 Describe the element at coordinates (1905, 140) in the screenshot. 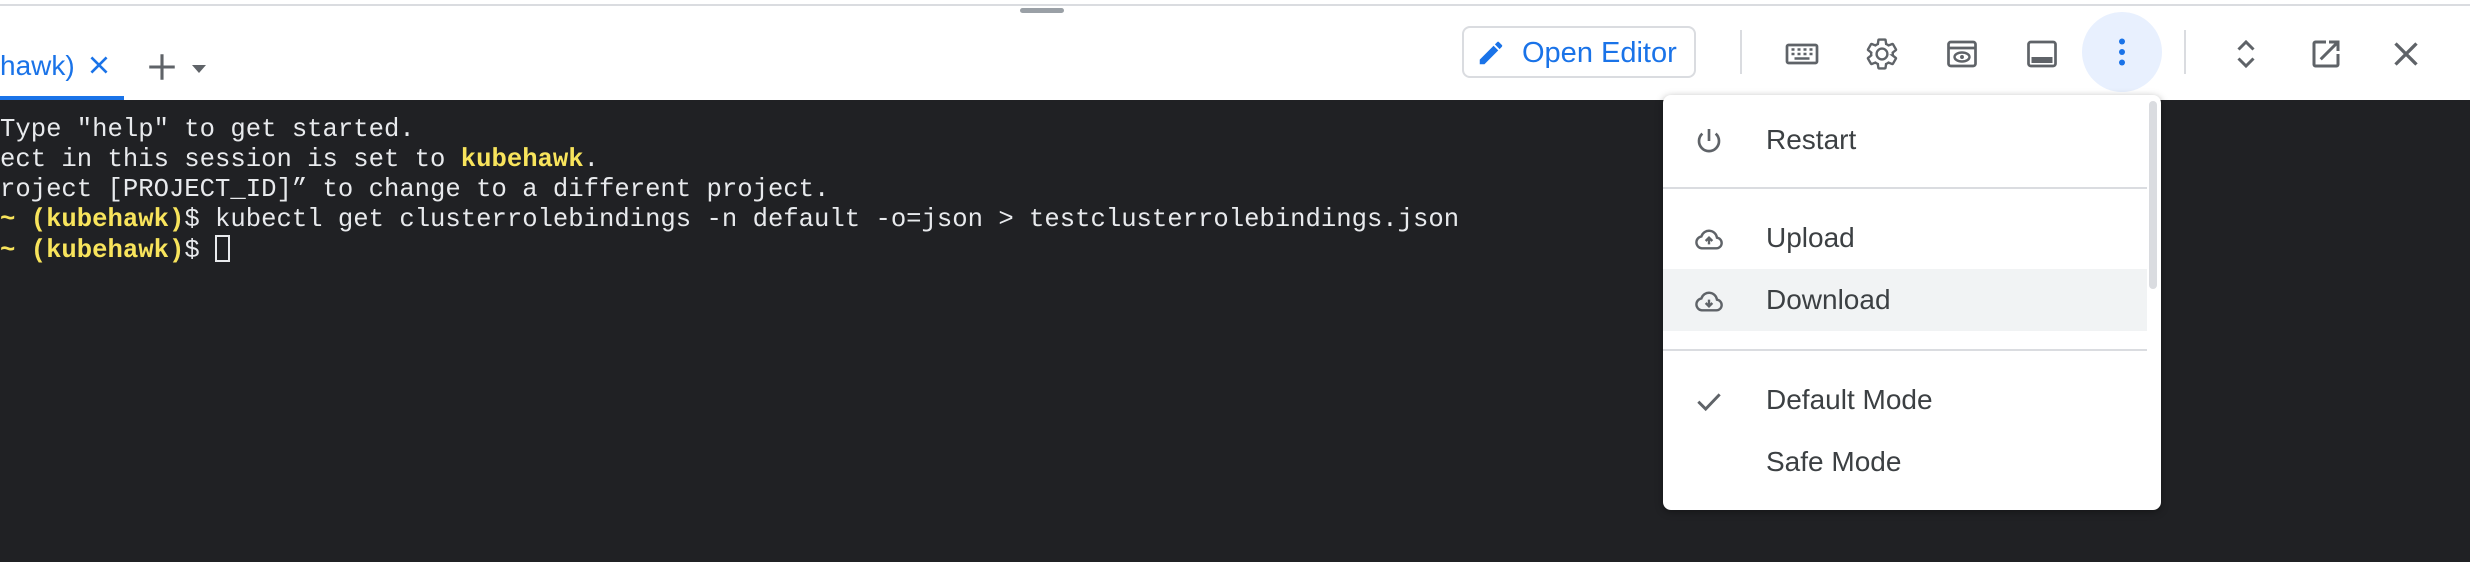

I see `menu-item-restart: Restart` at that location.